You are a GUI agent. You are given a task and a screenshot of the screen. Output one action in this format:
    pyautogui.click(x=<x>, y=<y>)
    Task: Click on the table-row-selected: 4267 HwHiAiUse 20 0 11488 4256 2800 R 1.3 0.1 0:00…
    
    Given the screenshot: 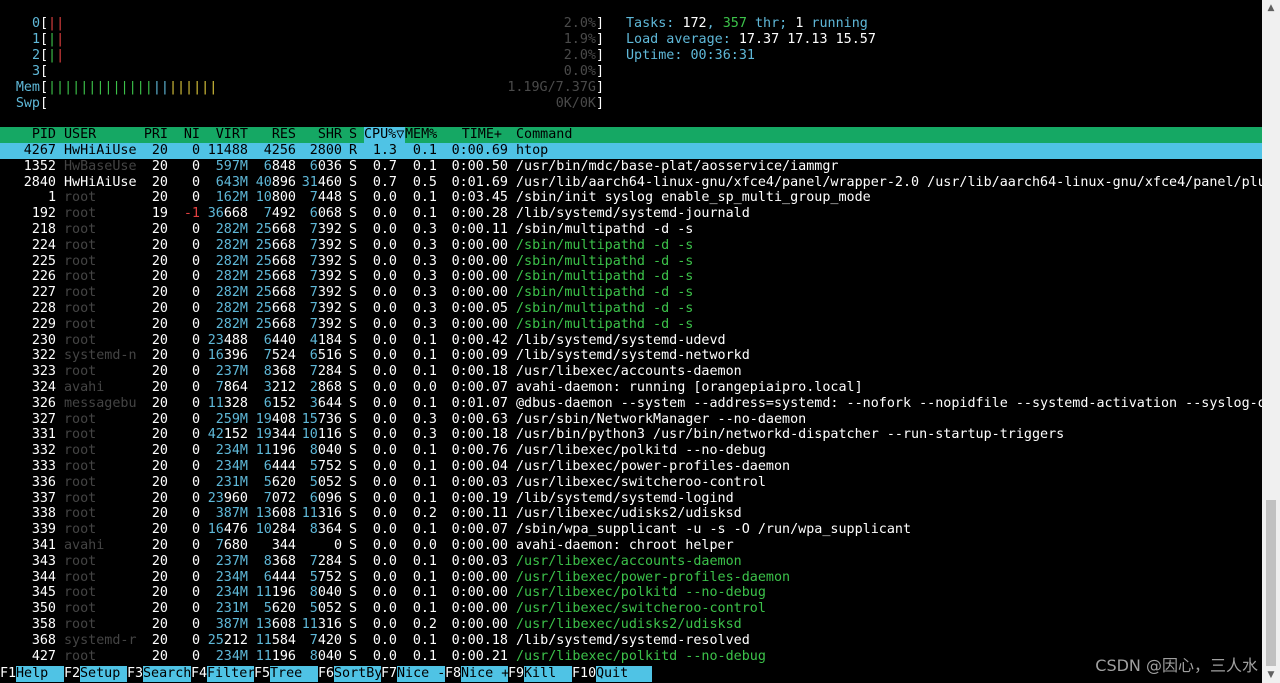 What is the action you would take?
    pyautogui.click(x=631, y=151)
    